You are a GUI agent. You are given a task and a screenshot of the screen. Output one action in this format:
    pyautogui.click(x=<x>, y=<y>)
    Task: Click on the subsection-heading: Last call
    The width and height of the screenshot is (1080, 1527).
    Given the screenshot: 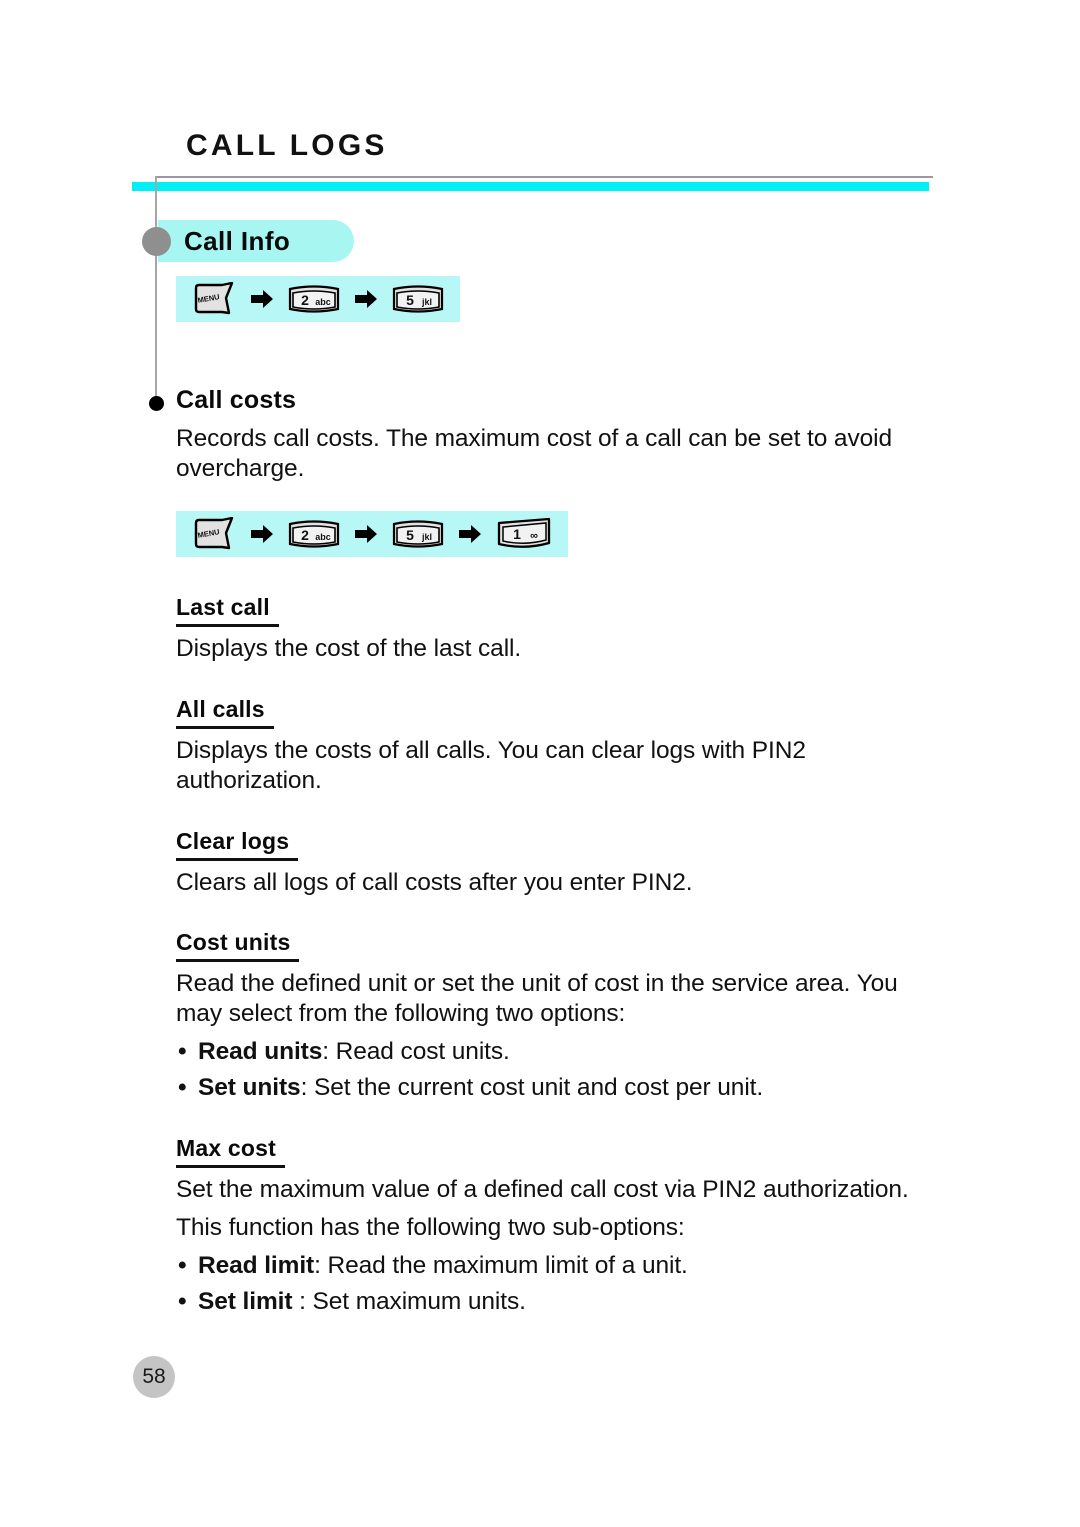 What is the action you would take?
    pyautogui.click(x=227, y=610)
    